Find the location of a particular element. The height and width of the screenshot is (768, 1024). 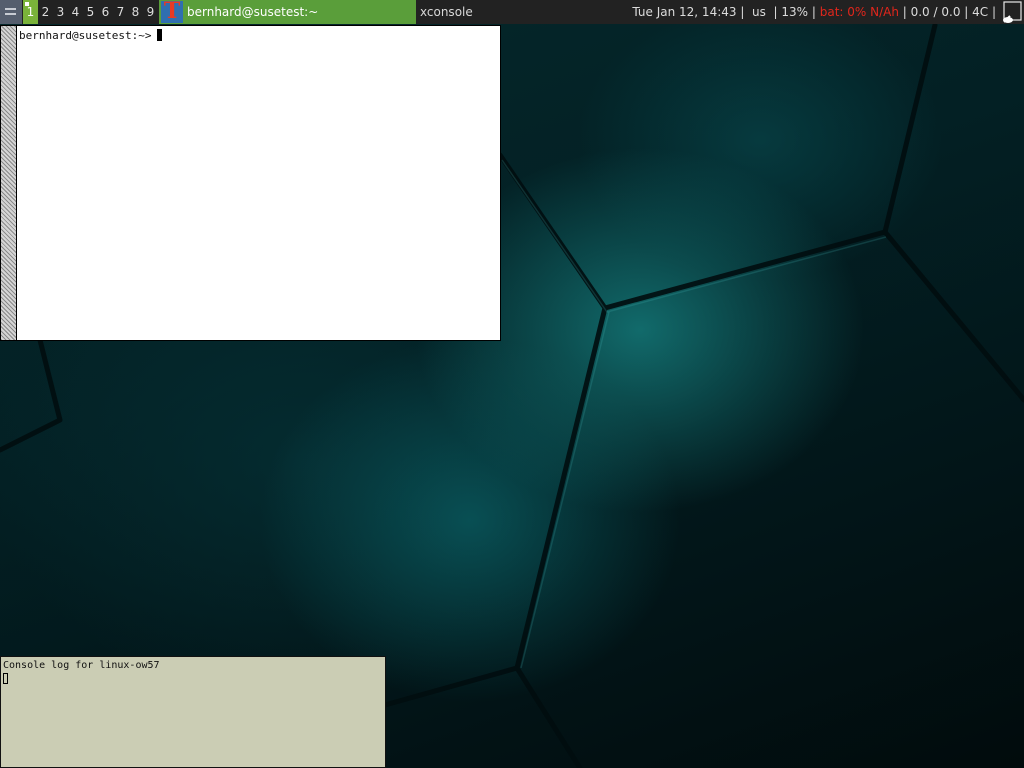

shell-prompt: bernhard@susetest:~> is located at coordinates (85, 35).